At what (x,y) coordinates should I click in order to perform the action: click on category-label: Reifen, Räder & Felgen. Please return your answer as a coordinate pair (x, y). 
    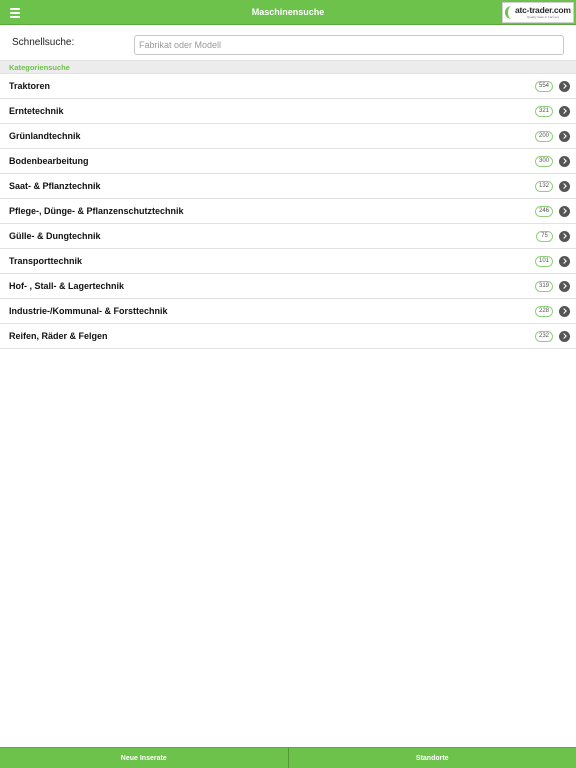
    Looking at the image, I should click on (58, 336).